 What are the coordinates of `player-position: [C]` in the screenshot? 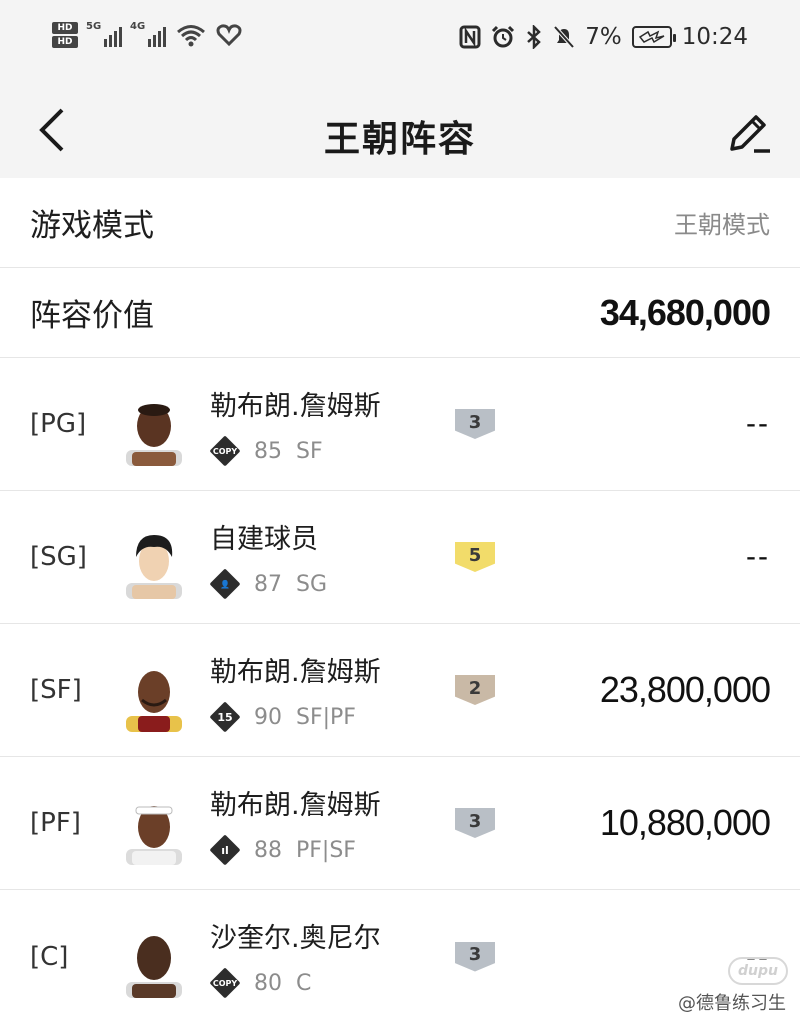 It's located at (49, 956).